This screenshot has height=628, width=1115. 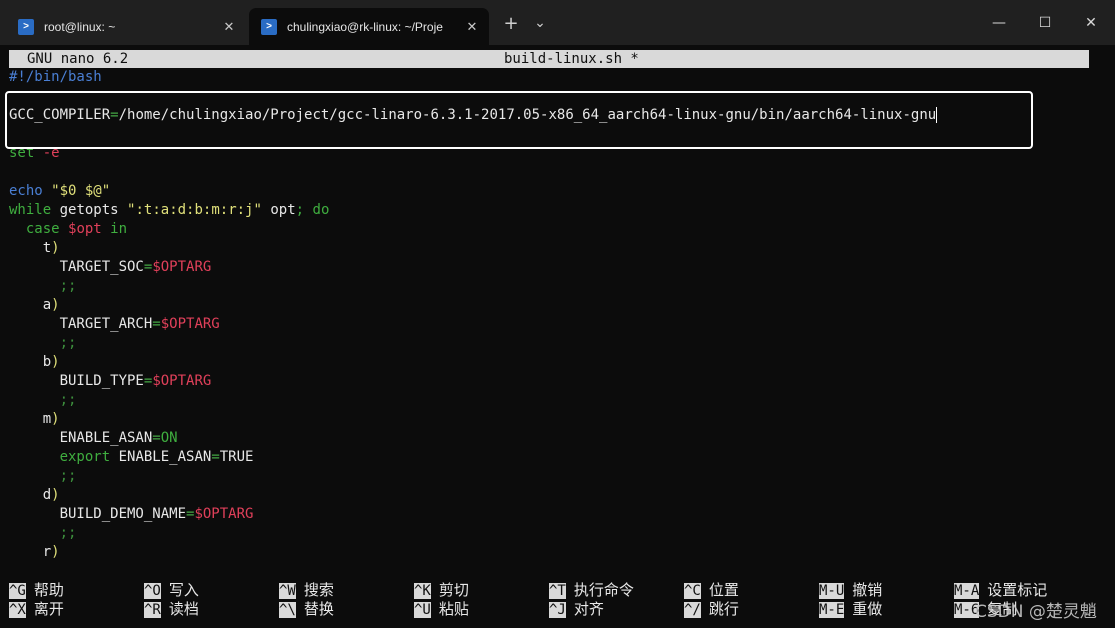 I want to click on close-window-button: ✕, so click(x=1091, y=22).